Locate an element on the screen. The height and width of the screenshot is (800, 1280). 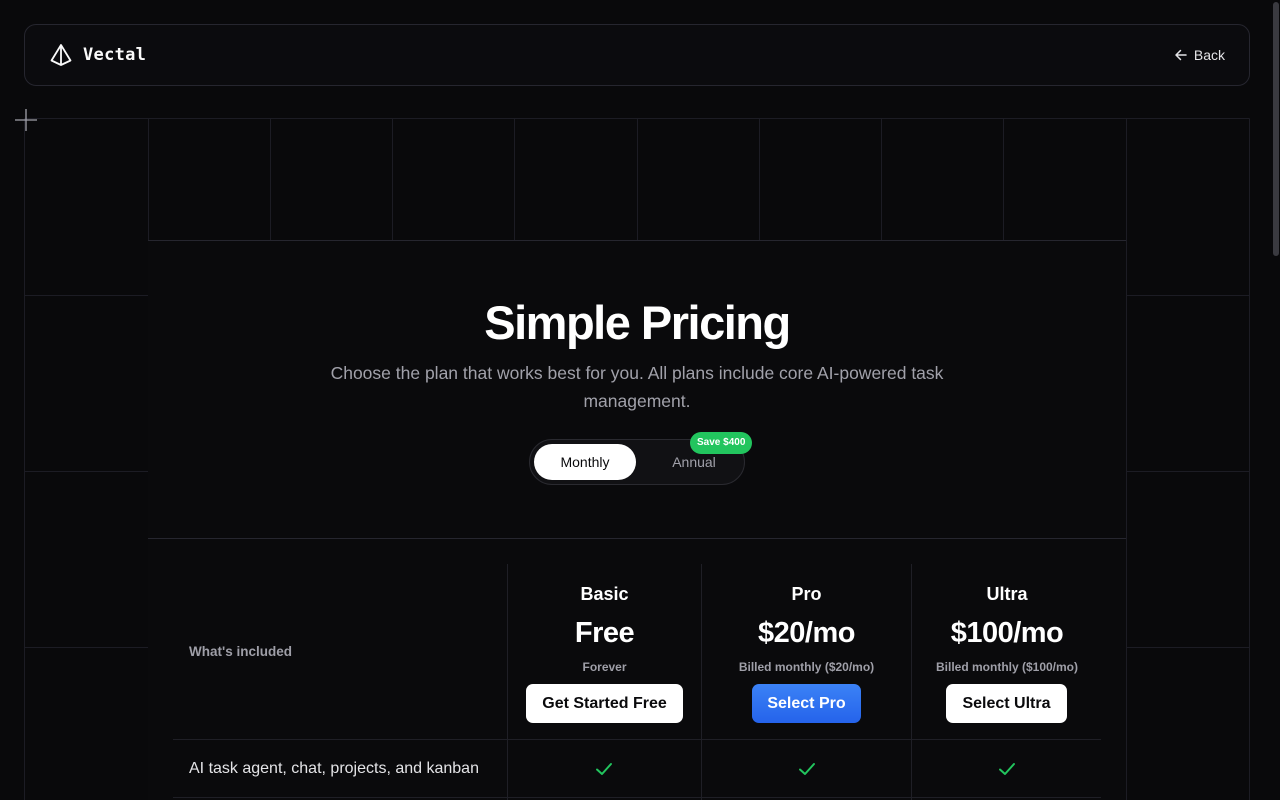
plan-name: Ultra is located at coordinates (1007, 594).